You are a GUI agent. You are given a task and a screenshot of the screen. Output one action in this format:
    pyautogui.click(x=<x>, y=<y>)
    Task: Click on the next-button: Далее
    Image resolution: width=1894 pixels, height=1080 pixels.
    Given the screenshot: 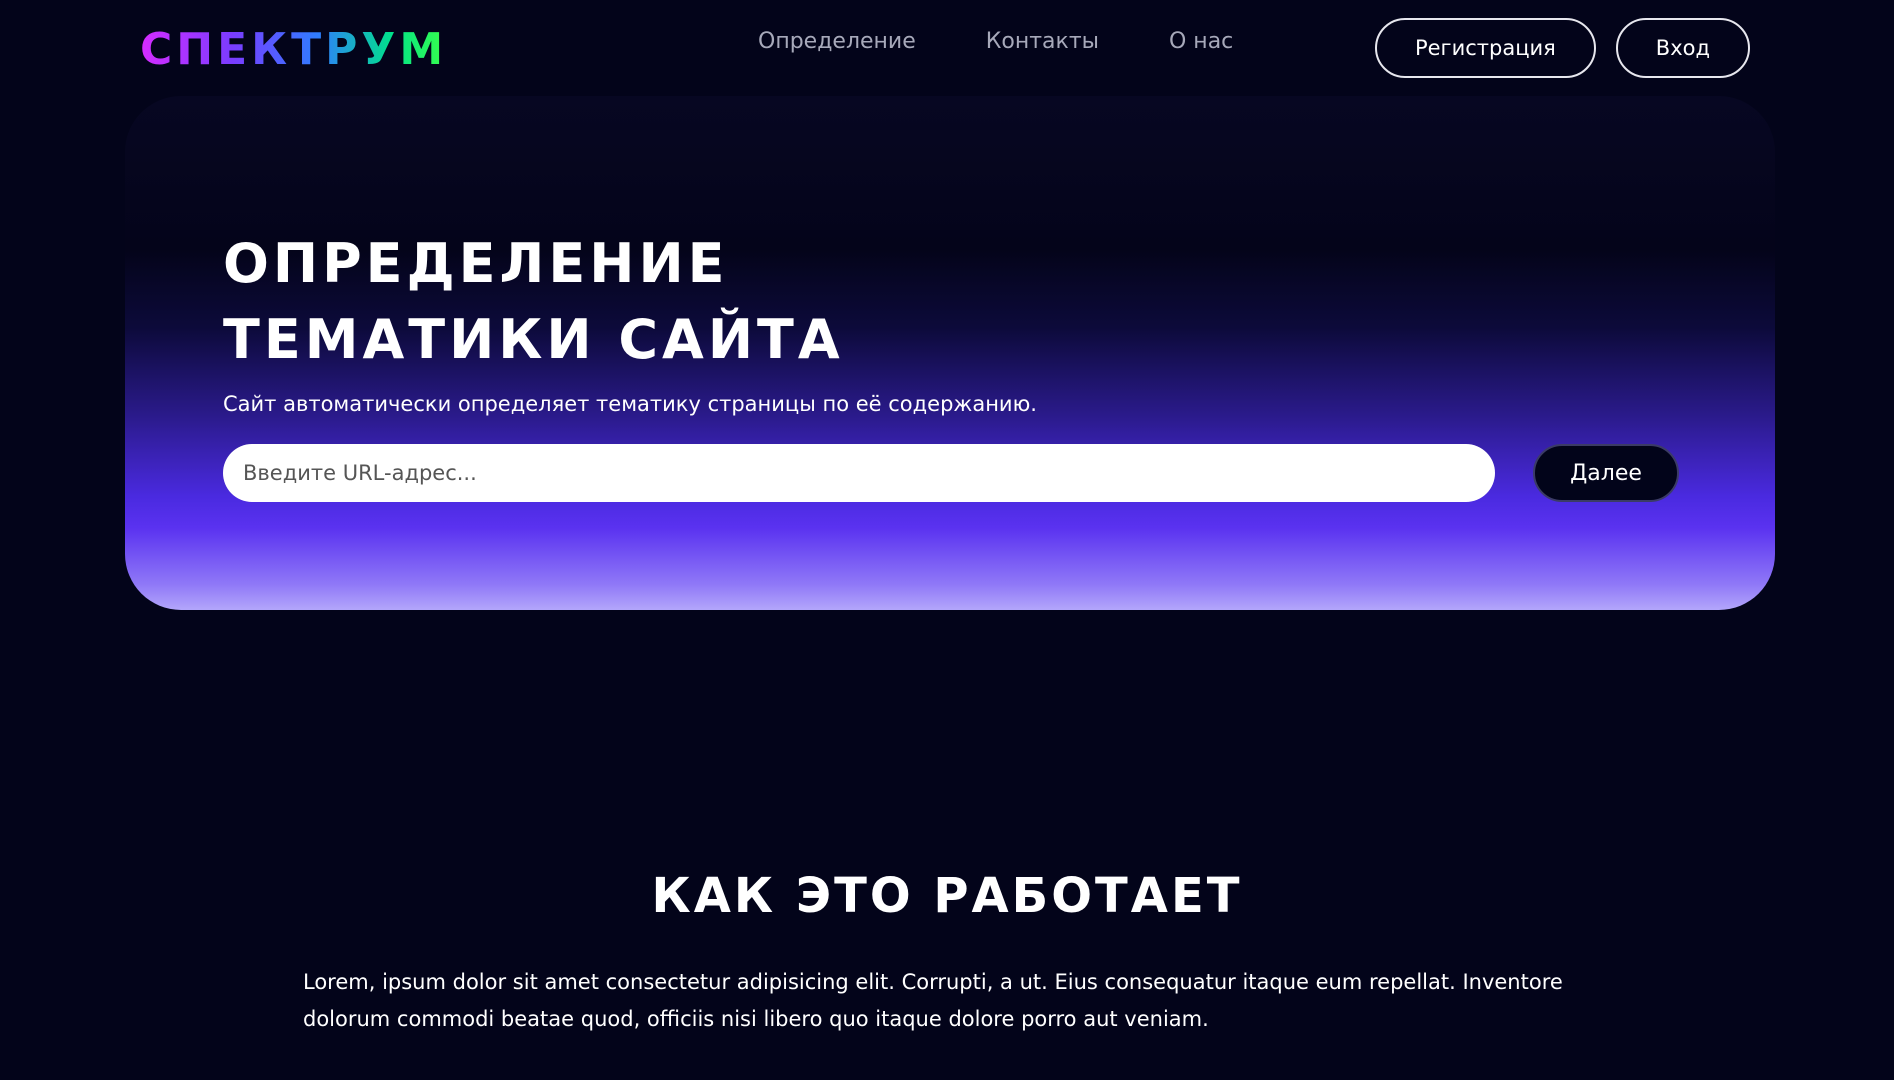 What is the action you would take?
    pyautogui.click(x=1606, y=473)
    